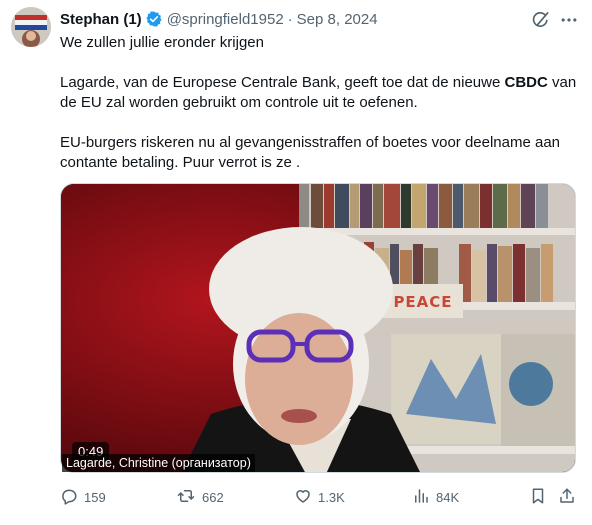  I want to click on like-count: 1.3K, so click(331, 497).